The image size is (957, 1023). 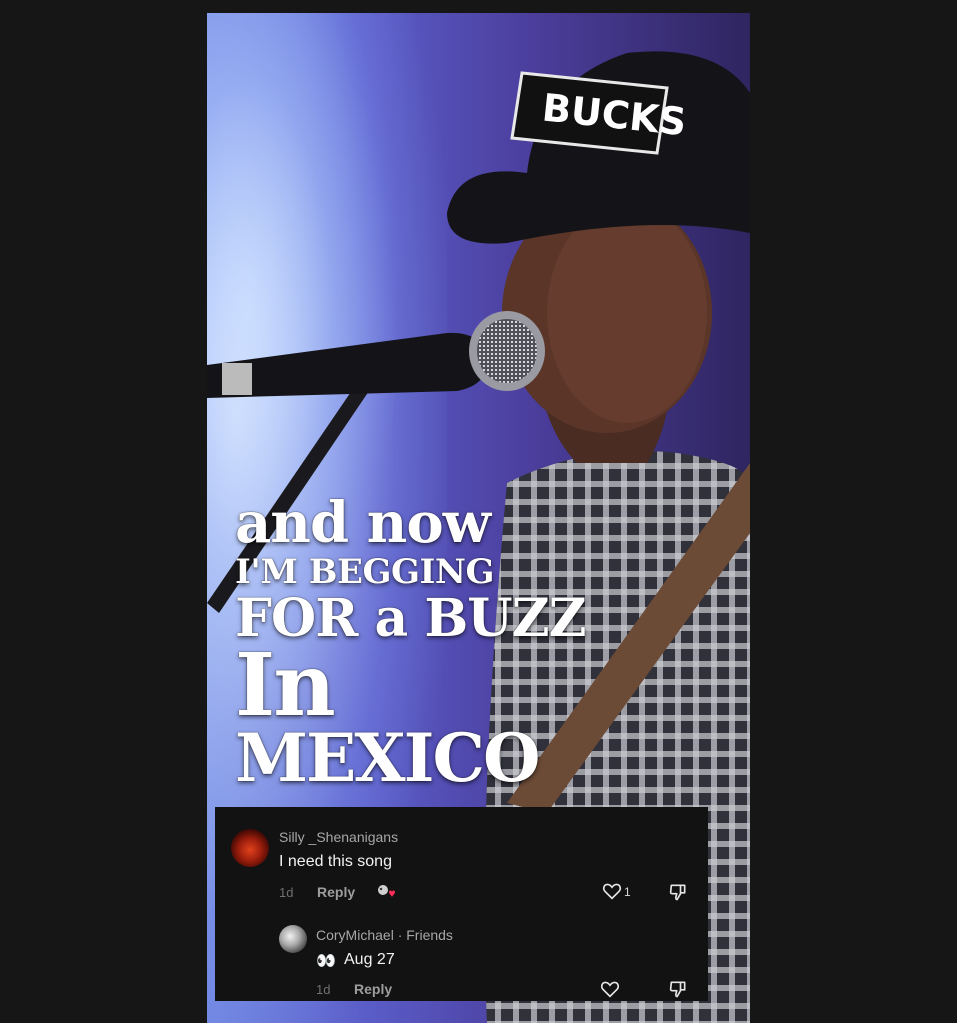 I want to click on sticker-icon, so click(x=386, y=891).